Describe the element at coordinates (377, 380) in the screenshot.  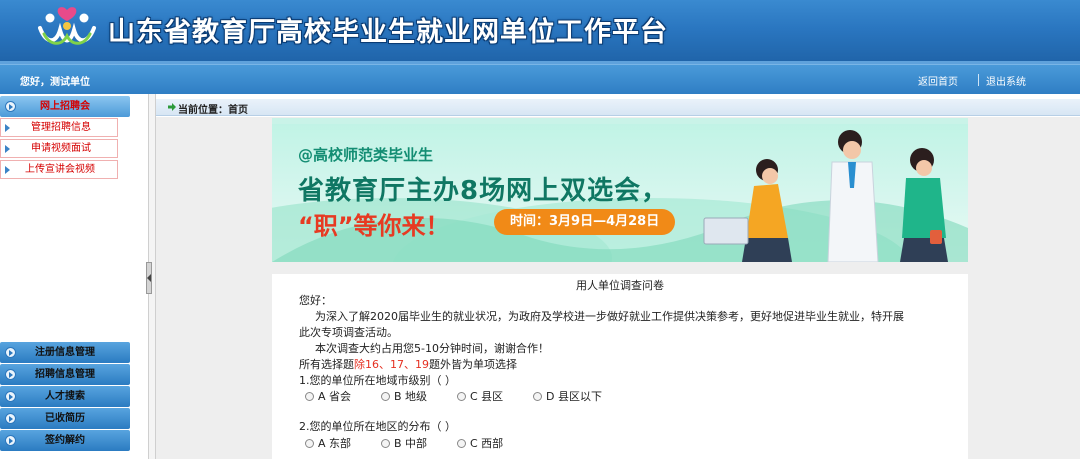
I see `question-1-text: 1.您的单位所在地域市级别（ ）` at that location.